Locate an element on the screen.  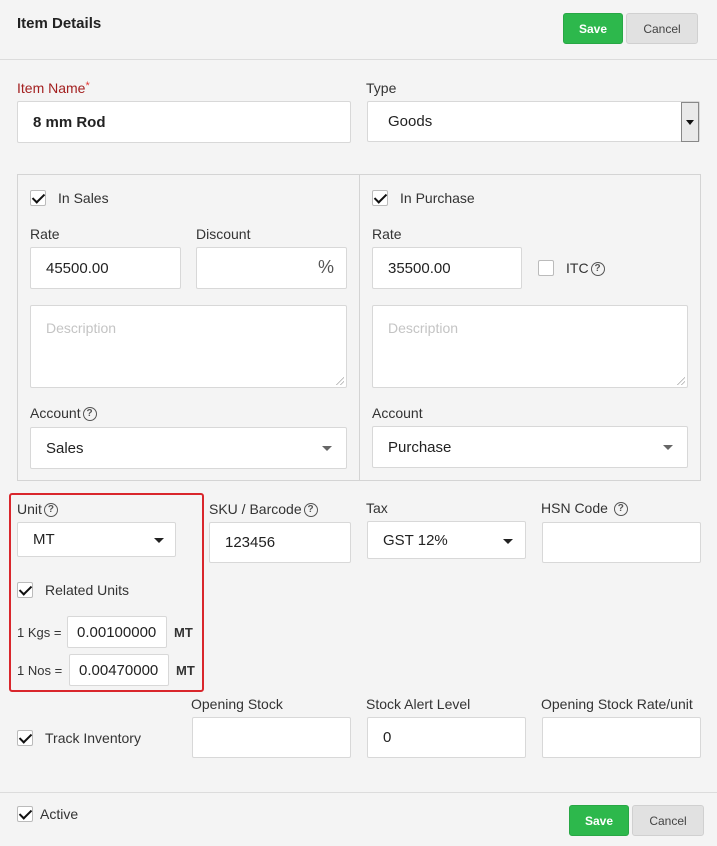
unit-select: MT is located at coordinates (96, 539).